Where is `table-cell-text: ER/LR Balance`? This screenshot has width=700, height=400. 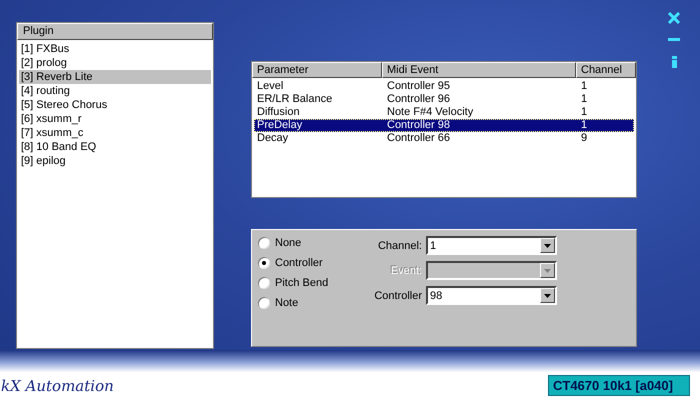 table-cell-text: ER/LR Balance is located at coordinates (295, 99).